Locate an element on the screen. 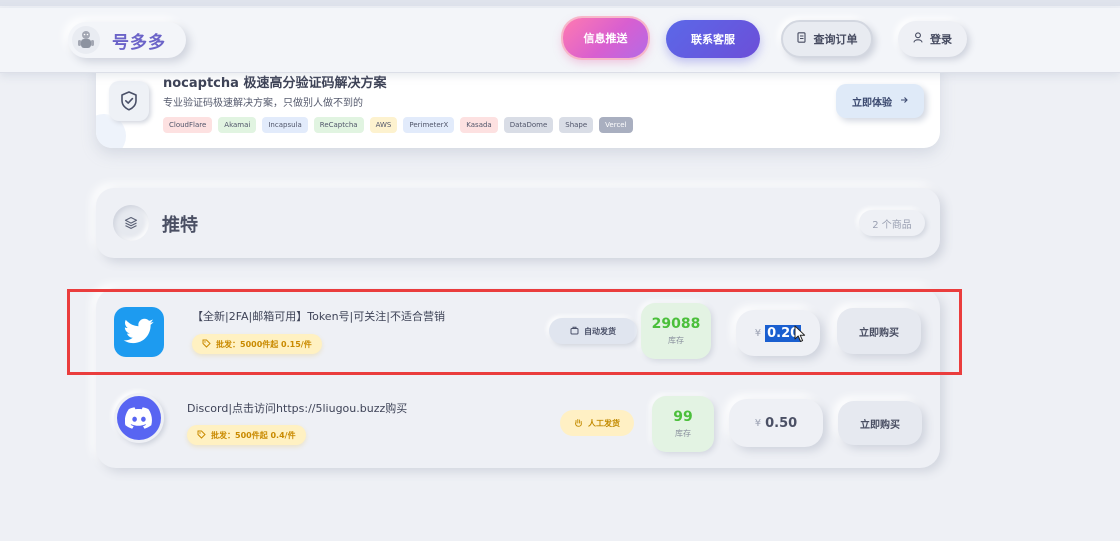  brand-logo: 号多多 is located at coordinates (127, 40).